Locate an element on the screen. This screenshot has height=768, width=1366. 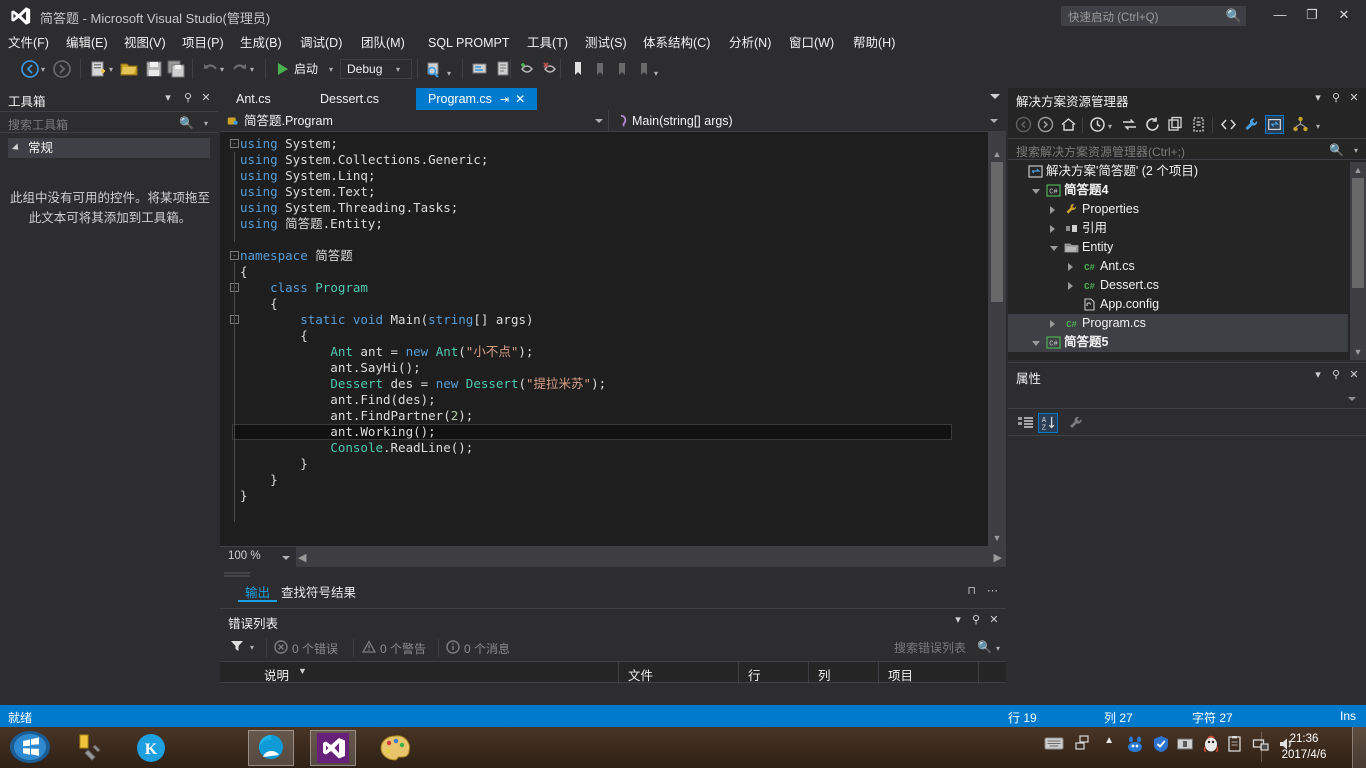
start-dropdown: ▾ is located at coordinates (331, 69).